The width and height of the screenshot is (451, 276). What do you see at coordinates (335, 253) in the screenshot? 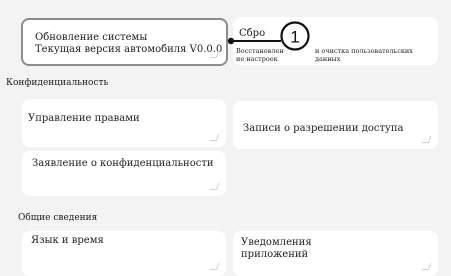
I see `app-notifications-card: Уведомления приложений` at bounding box center [335, 253].